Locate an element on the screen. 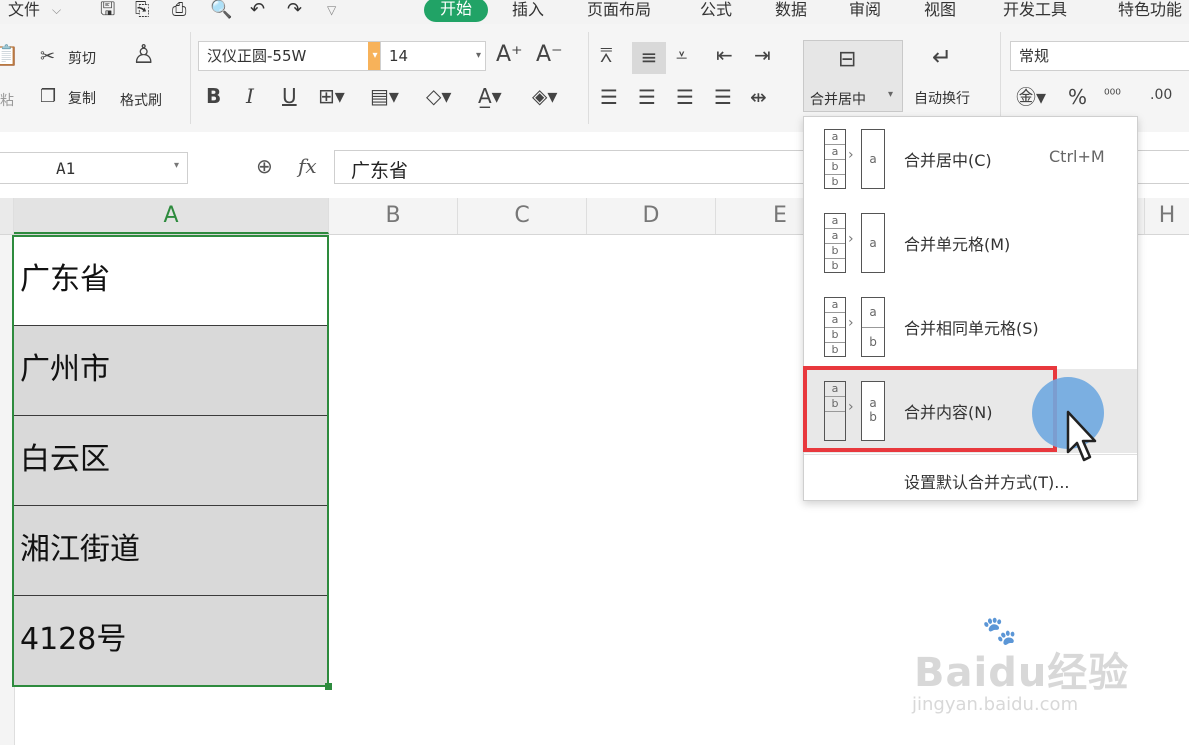 The height and width of the screenshot is (745, 1189). align-right-icon: ☰ is located at coordinates (685, 97).